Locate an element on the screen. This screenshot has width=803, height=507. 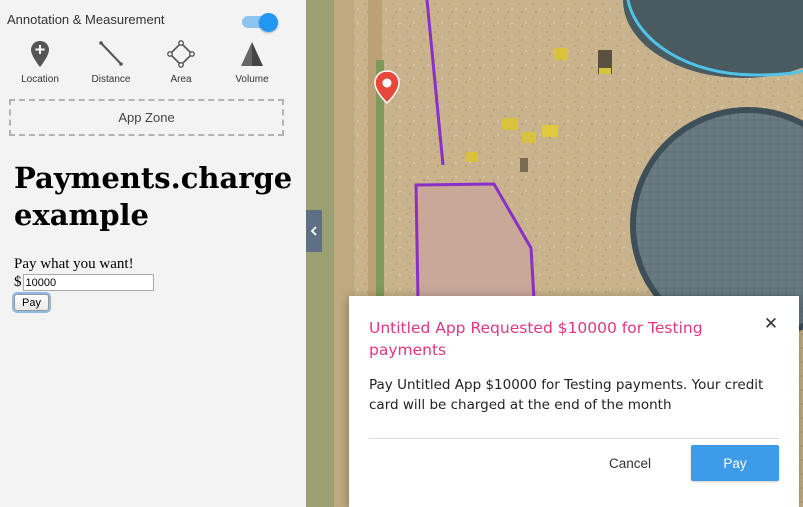
tool-location-label: Location is located at coordinates (40, 79).